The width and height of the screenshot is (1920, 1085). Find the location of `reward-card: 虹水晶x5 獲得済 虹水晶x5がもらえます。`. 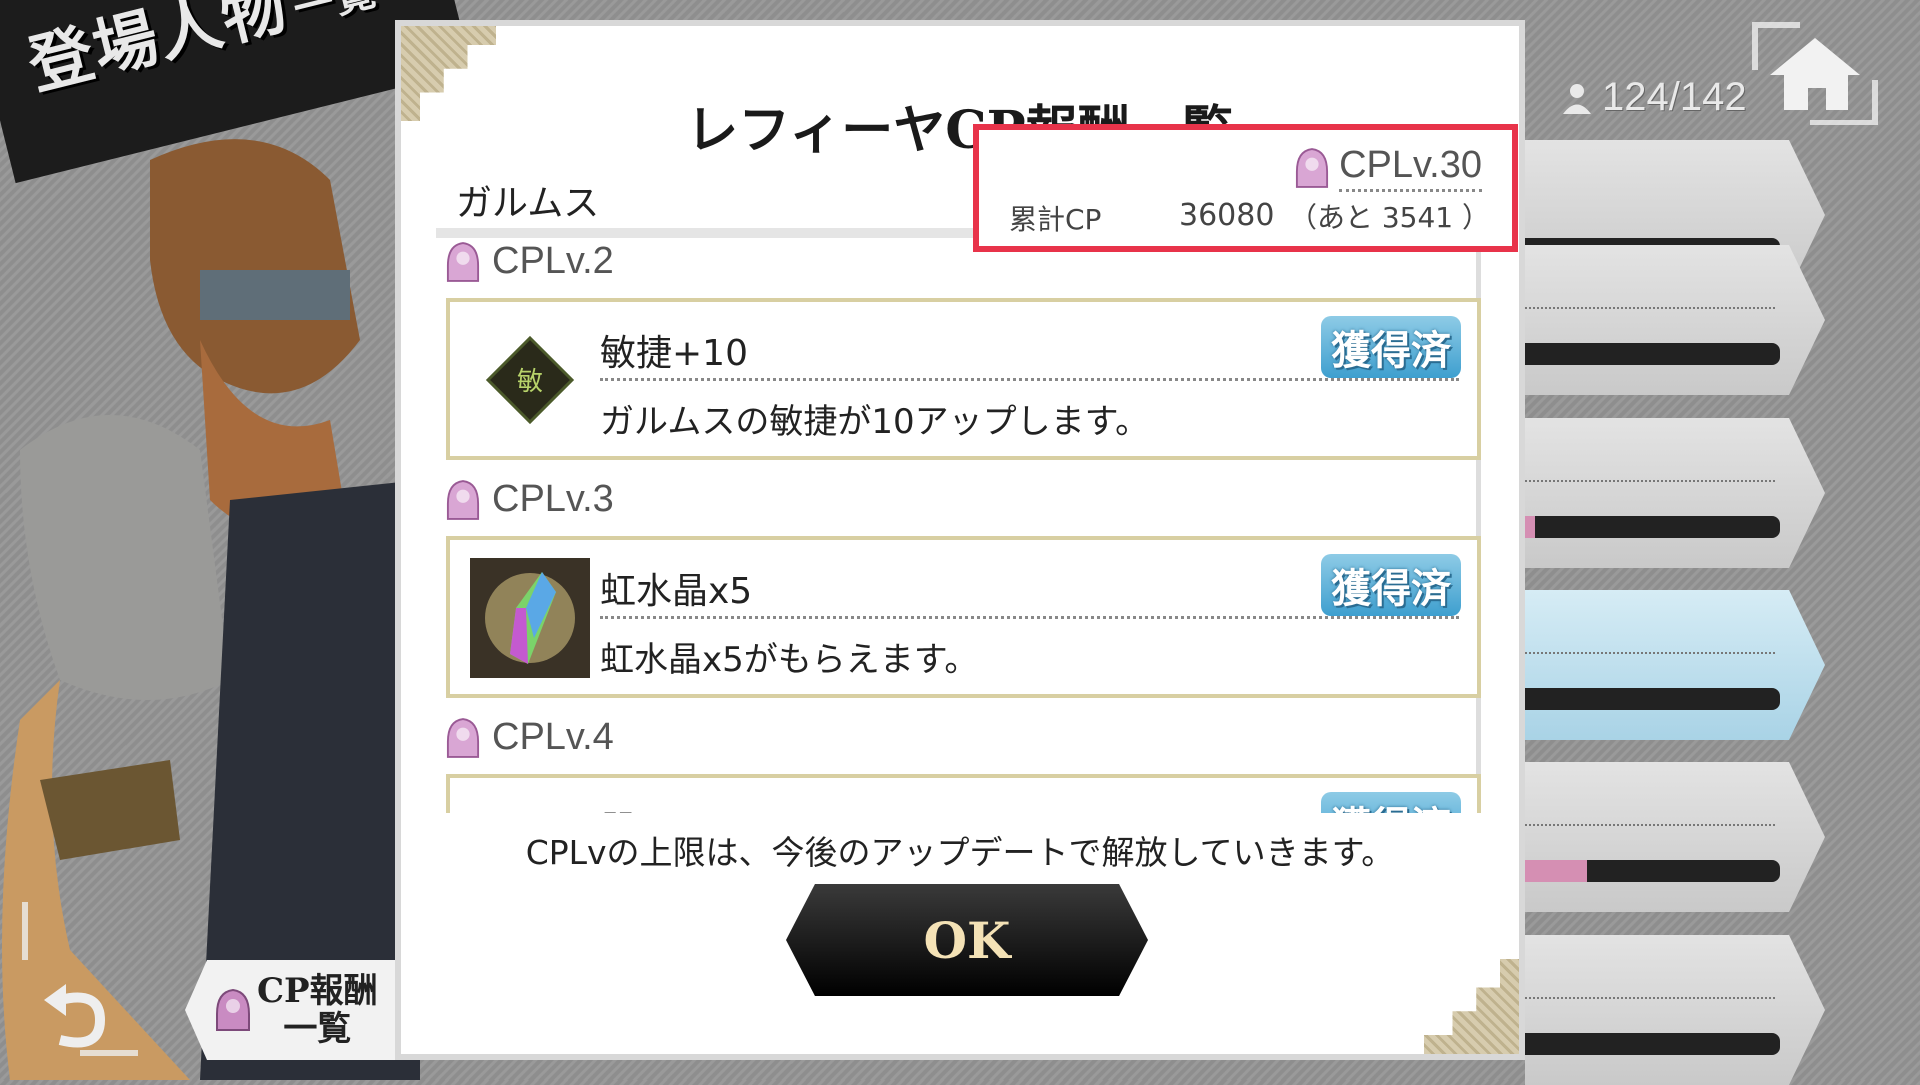

reward-card: 虹水晶x5 獲得済 虹水晶x5がもらえます。 is located at coordinates (963, 617).